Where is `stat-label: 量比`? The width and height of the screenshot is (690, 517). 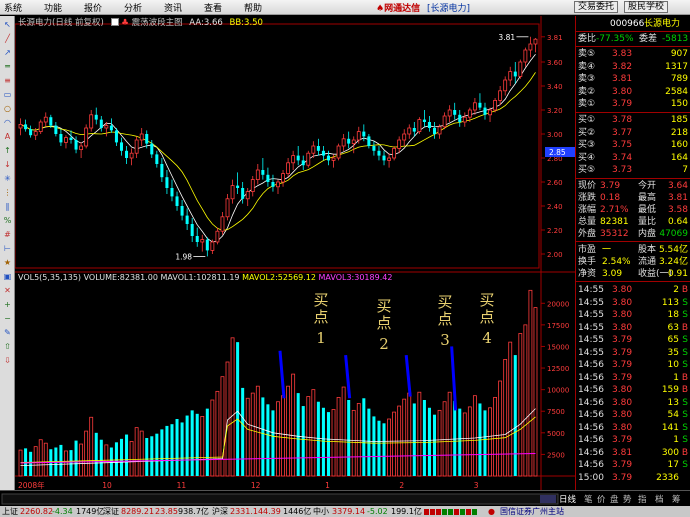
stat-label: 量比 is located at coordinates (647, 222).